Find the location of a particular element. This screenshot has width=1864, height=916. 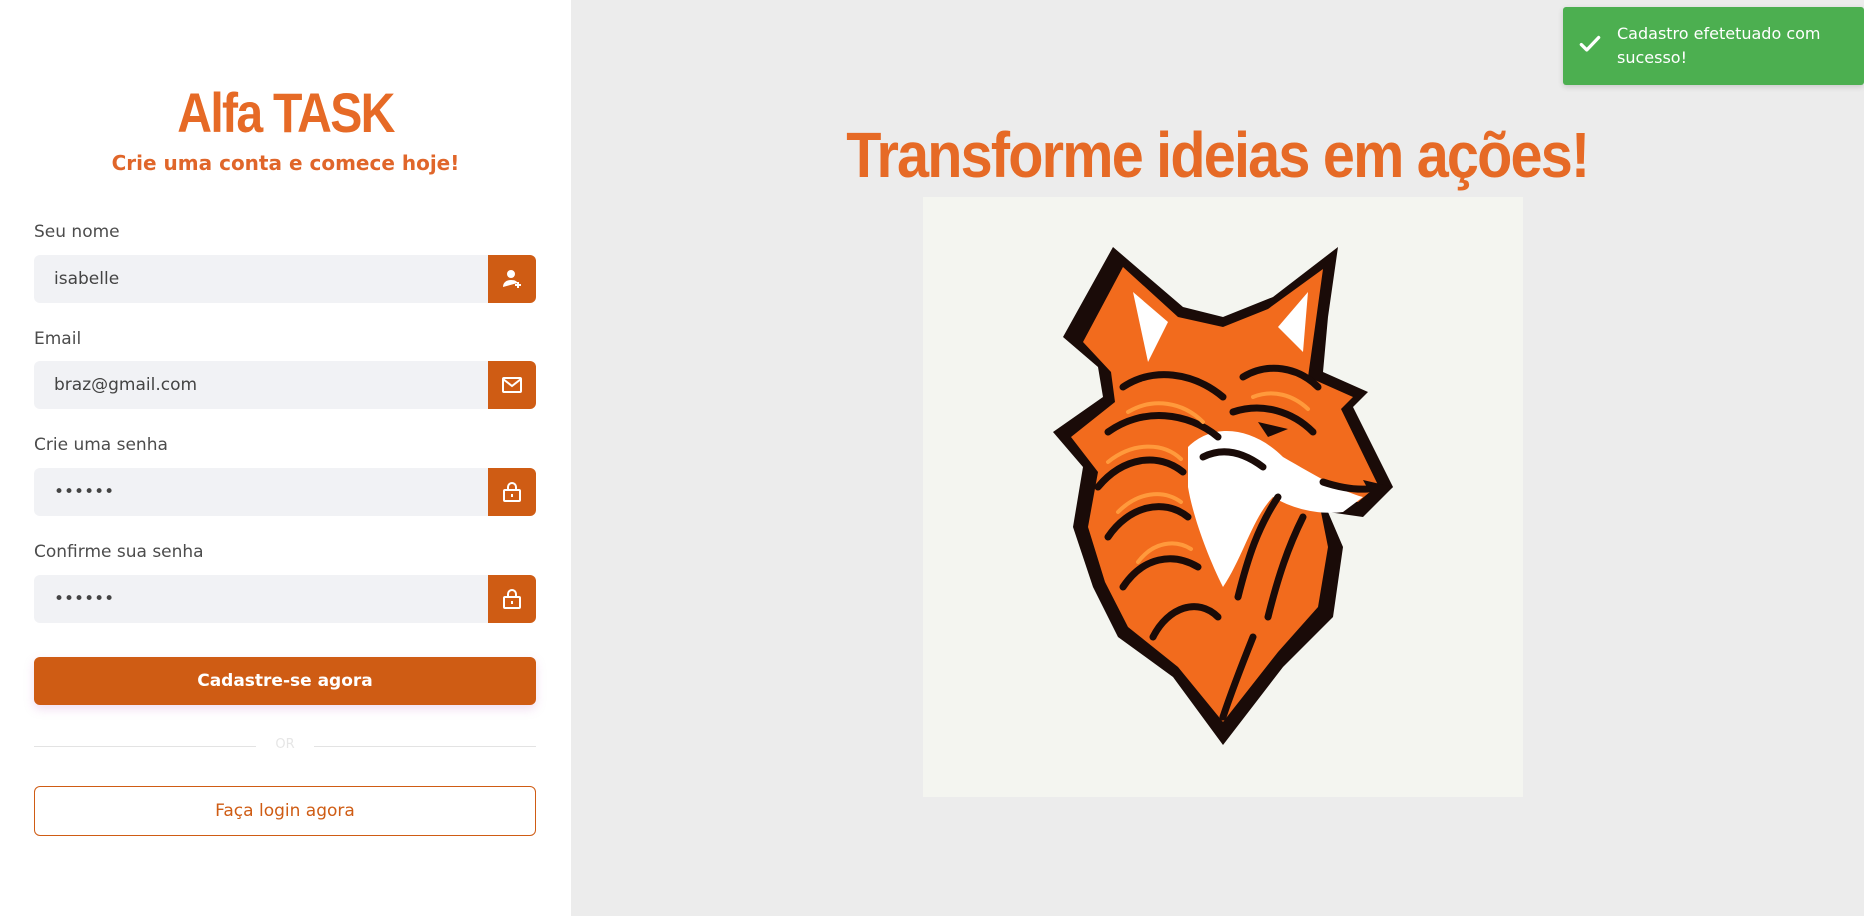

toast-message: Cadastro efetetuado com sucesso! is located at coordinates (1719, 45).